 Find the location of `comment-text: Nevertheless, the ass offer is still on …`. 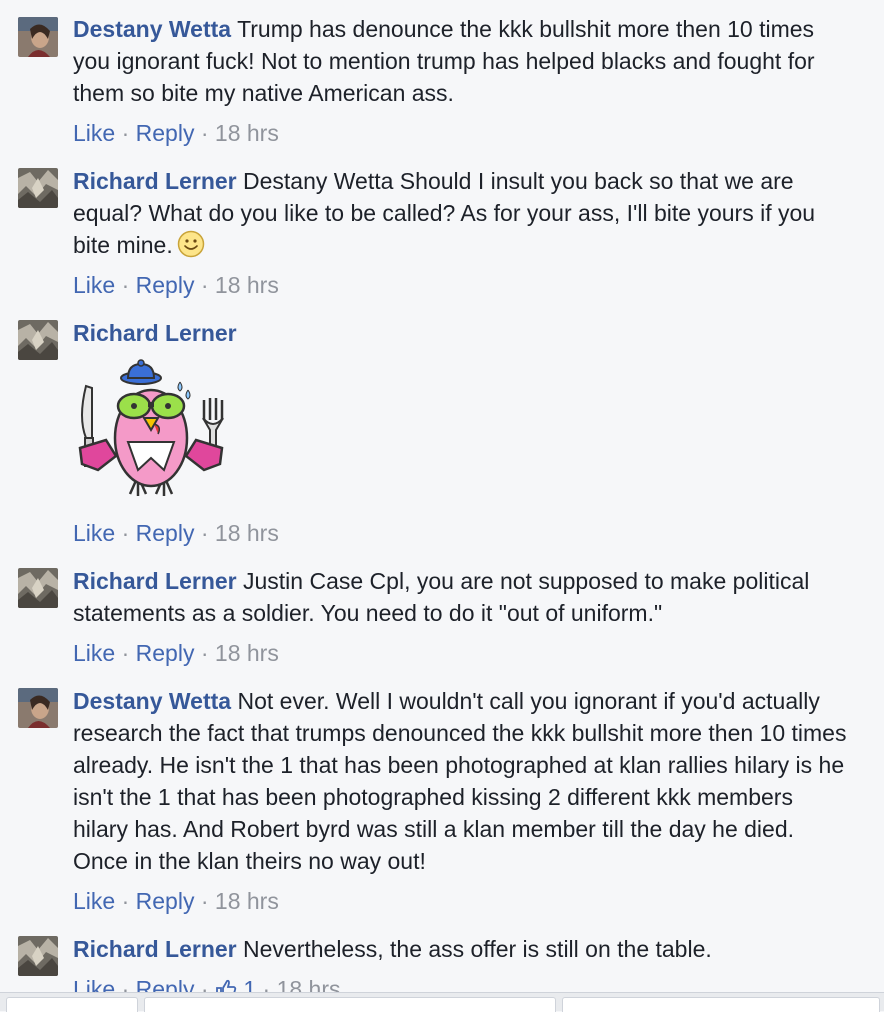

comment-text: Nevertheless, the ass offer is still on … is located at coordinates (477, 949).